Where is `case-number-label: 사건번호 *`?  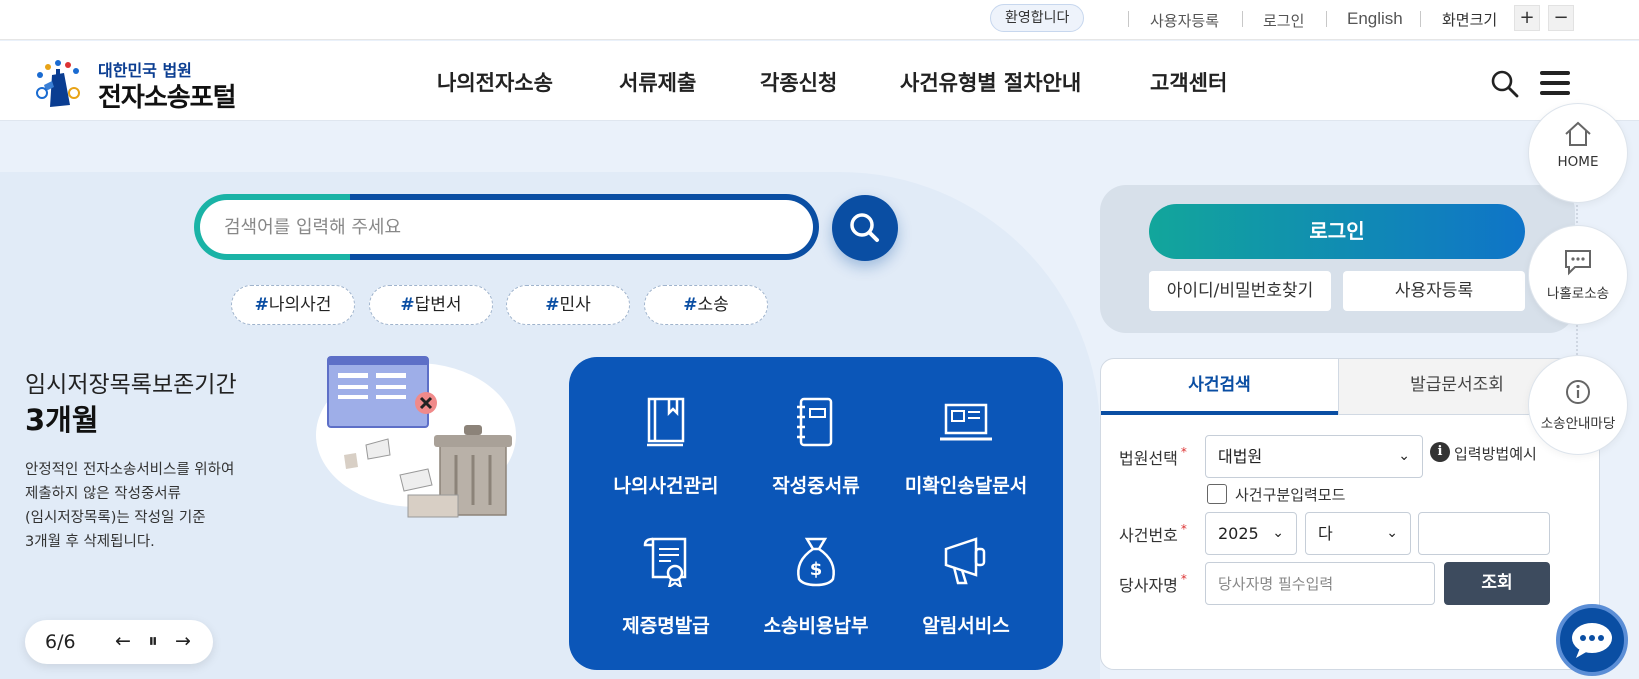
case-number-label: 사건번호 * is located at coordinates (1153, 533).